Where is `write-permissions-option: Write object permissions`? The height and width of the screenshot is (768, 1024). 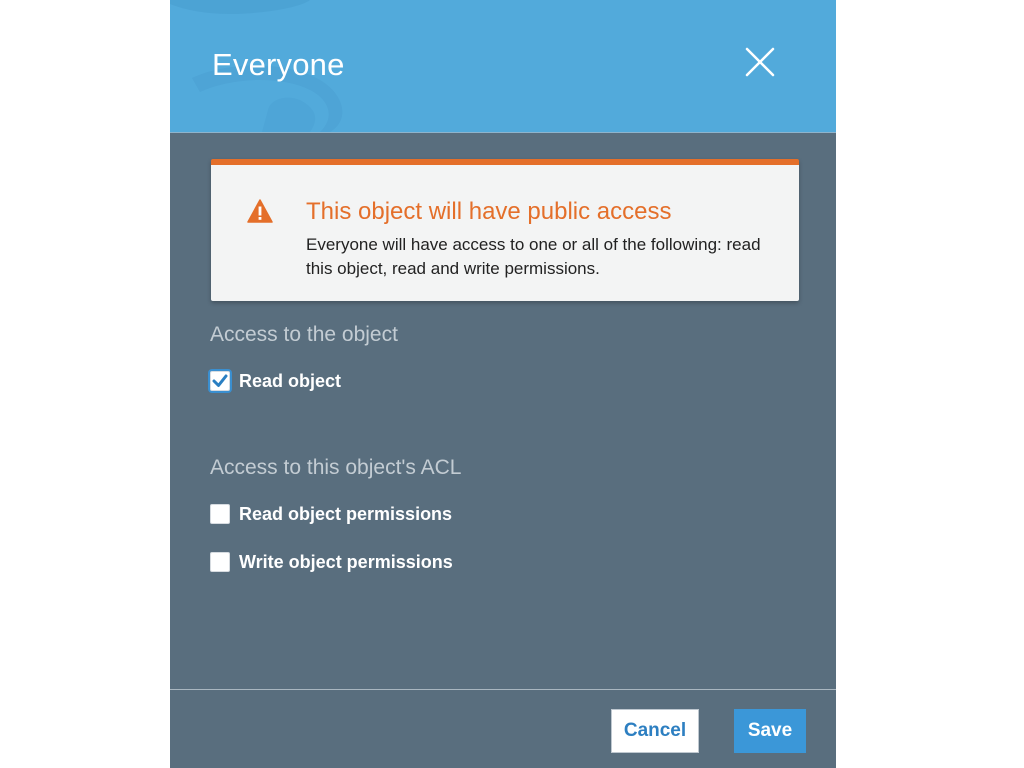 write-permissions-option: Write object permissions is located at coordinates (331, 562).